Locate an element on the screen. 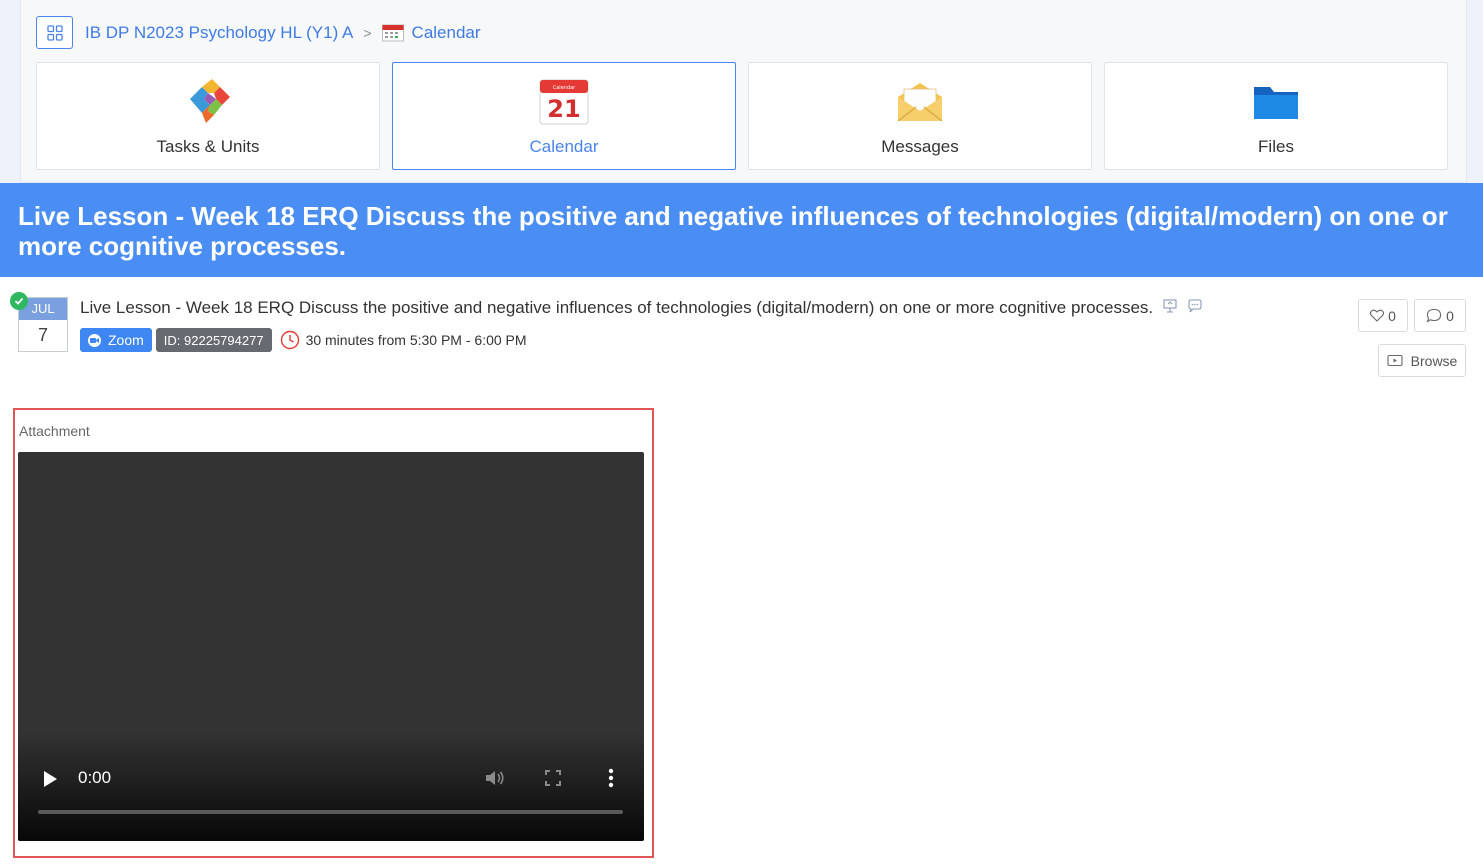 The image size is (1483, 867). event-day: 7 is located at coordinates (42, 335).